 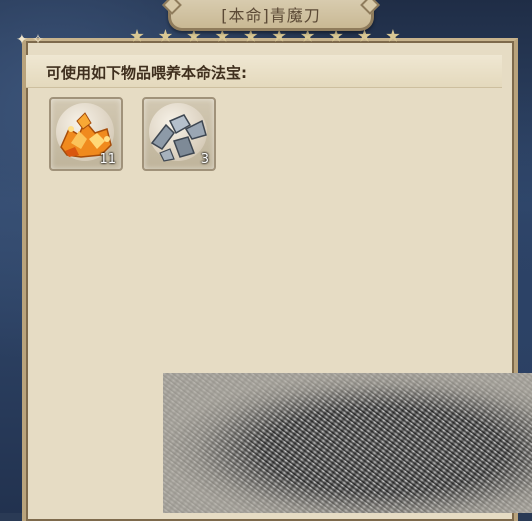 I want to click on item-count: 11, so click(x=107, y=159).